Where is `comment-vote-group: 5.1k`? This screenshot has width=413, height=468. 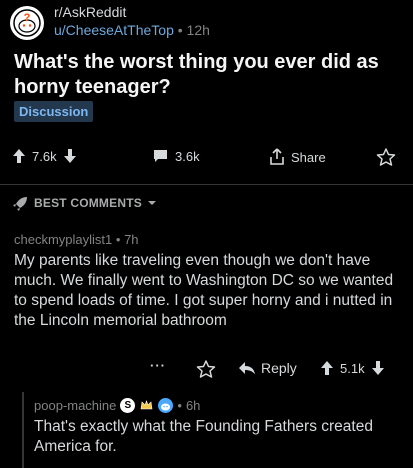 comment-vote-group: 5.1k is located at coordinates (352, 368).